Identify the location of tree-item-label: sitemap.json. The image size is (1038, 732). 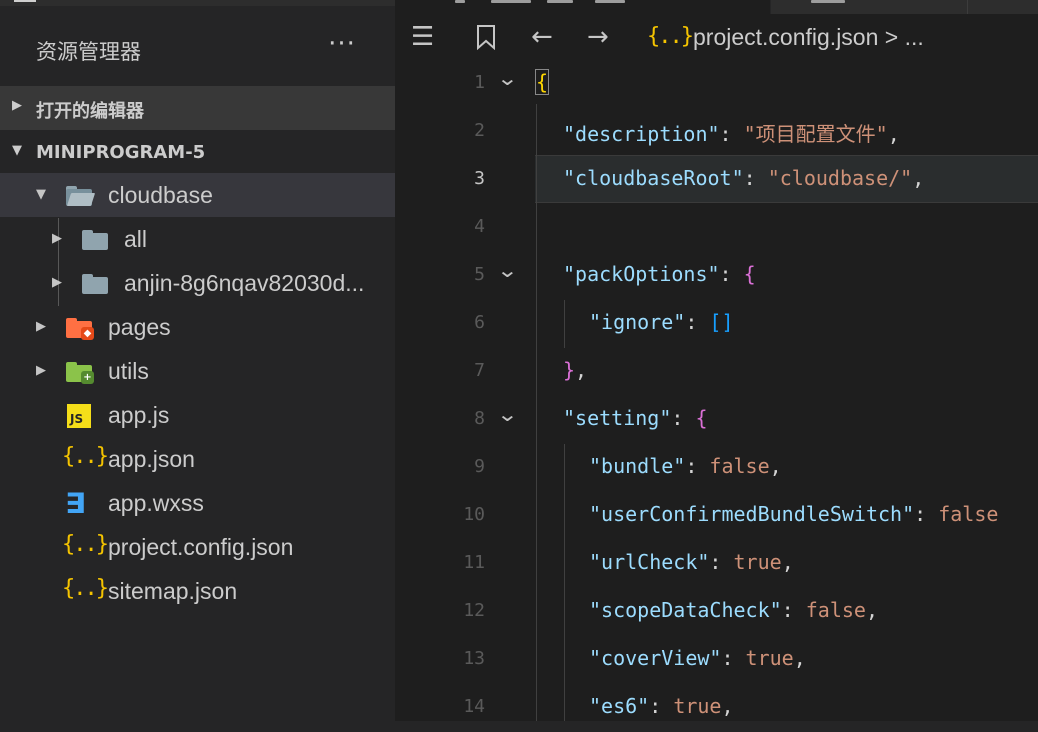
(173, 591).